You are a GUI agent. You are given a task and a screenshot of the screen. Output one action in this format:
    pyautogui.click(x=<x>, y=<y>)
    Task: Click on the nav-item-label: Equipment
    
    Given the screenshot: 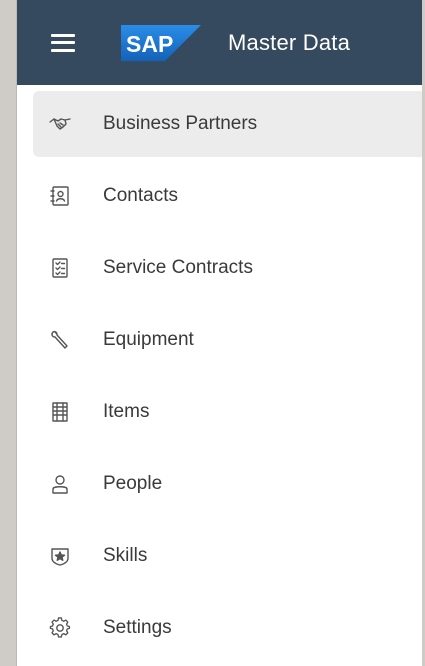 What is the action you would take?
    pyautogui.click(x=148, y=339)
    